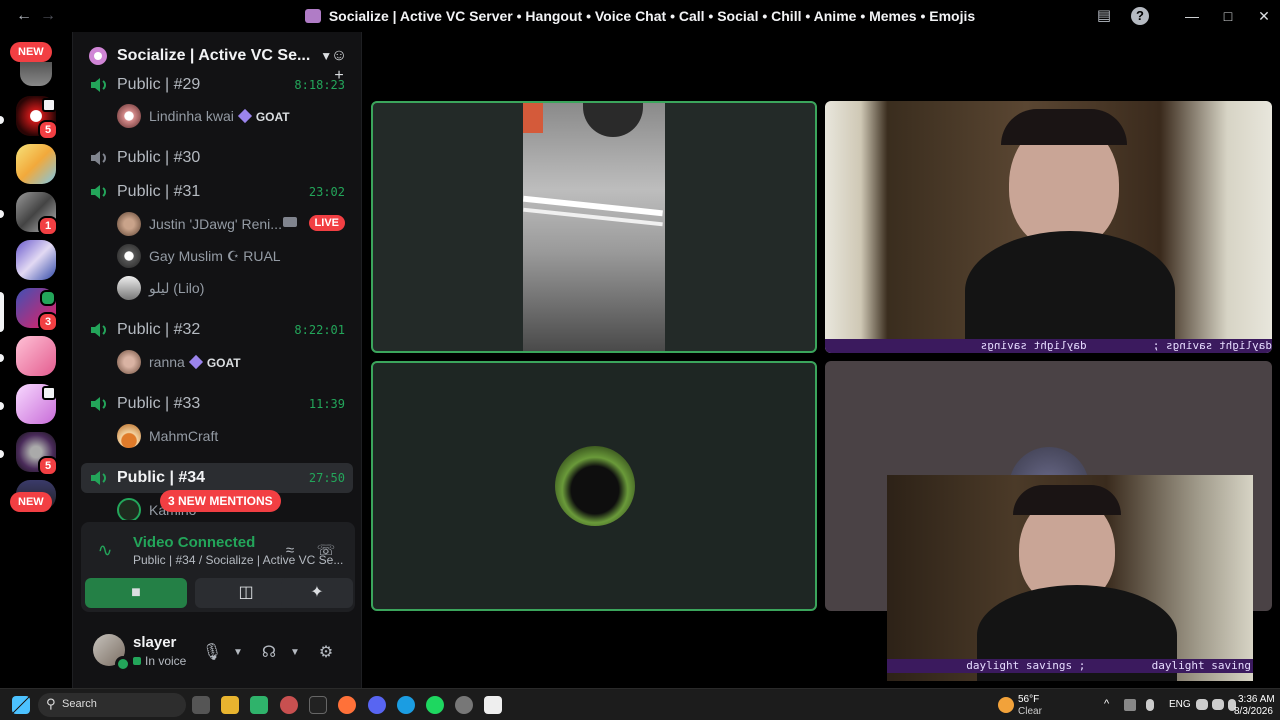  I want to click on voice-user: ranna GOAT, so click(235, 362).